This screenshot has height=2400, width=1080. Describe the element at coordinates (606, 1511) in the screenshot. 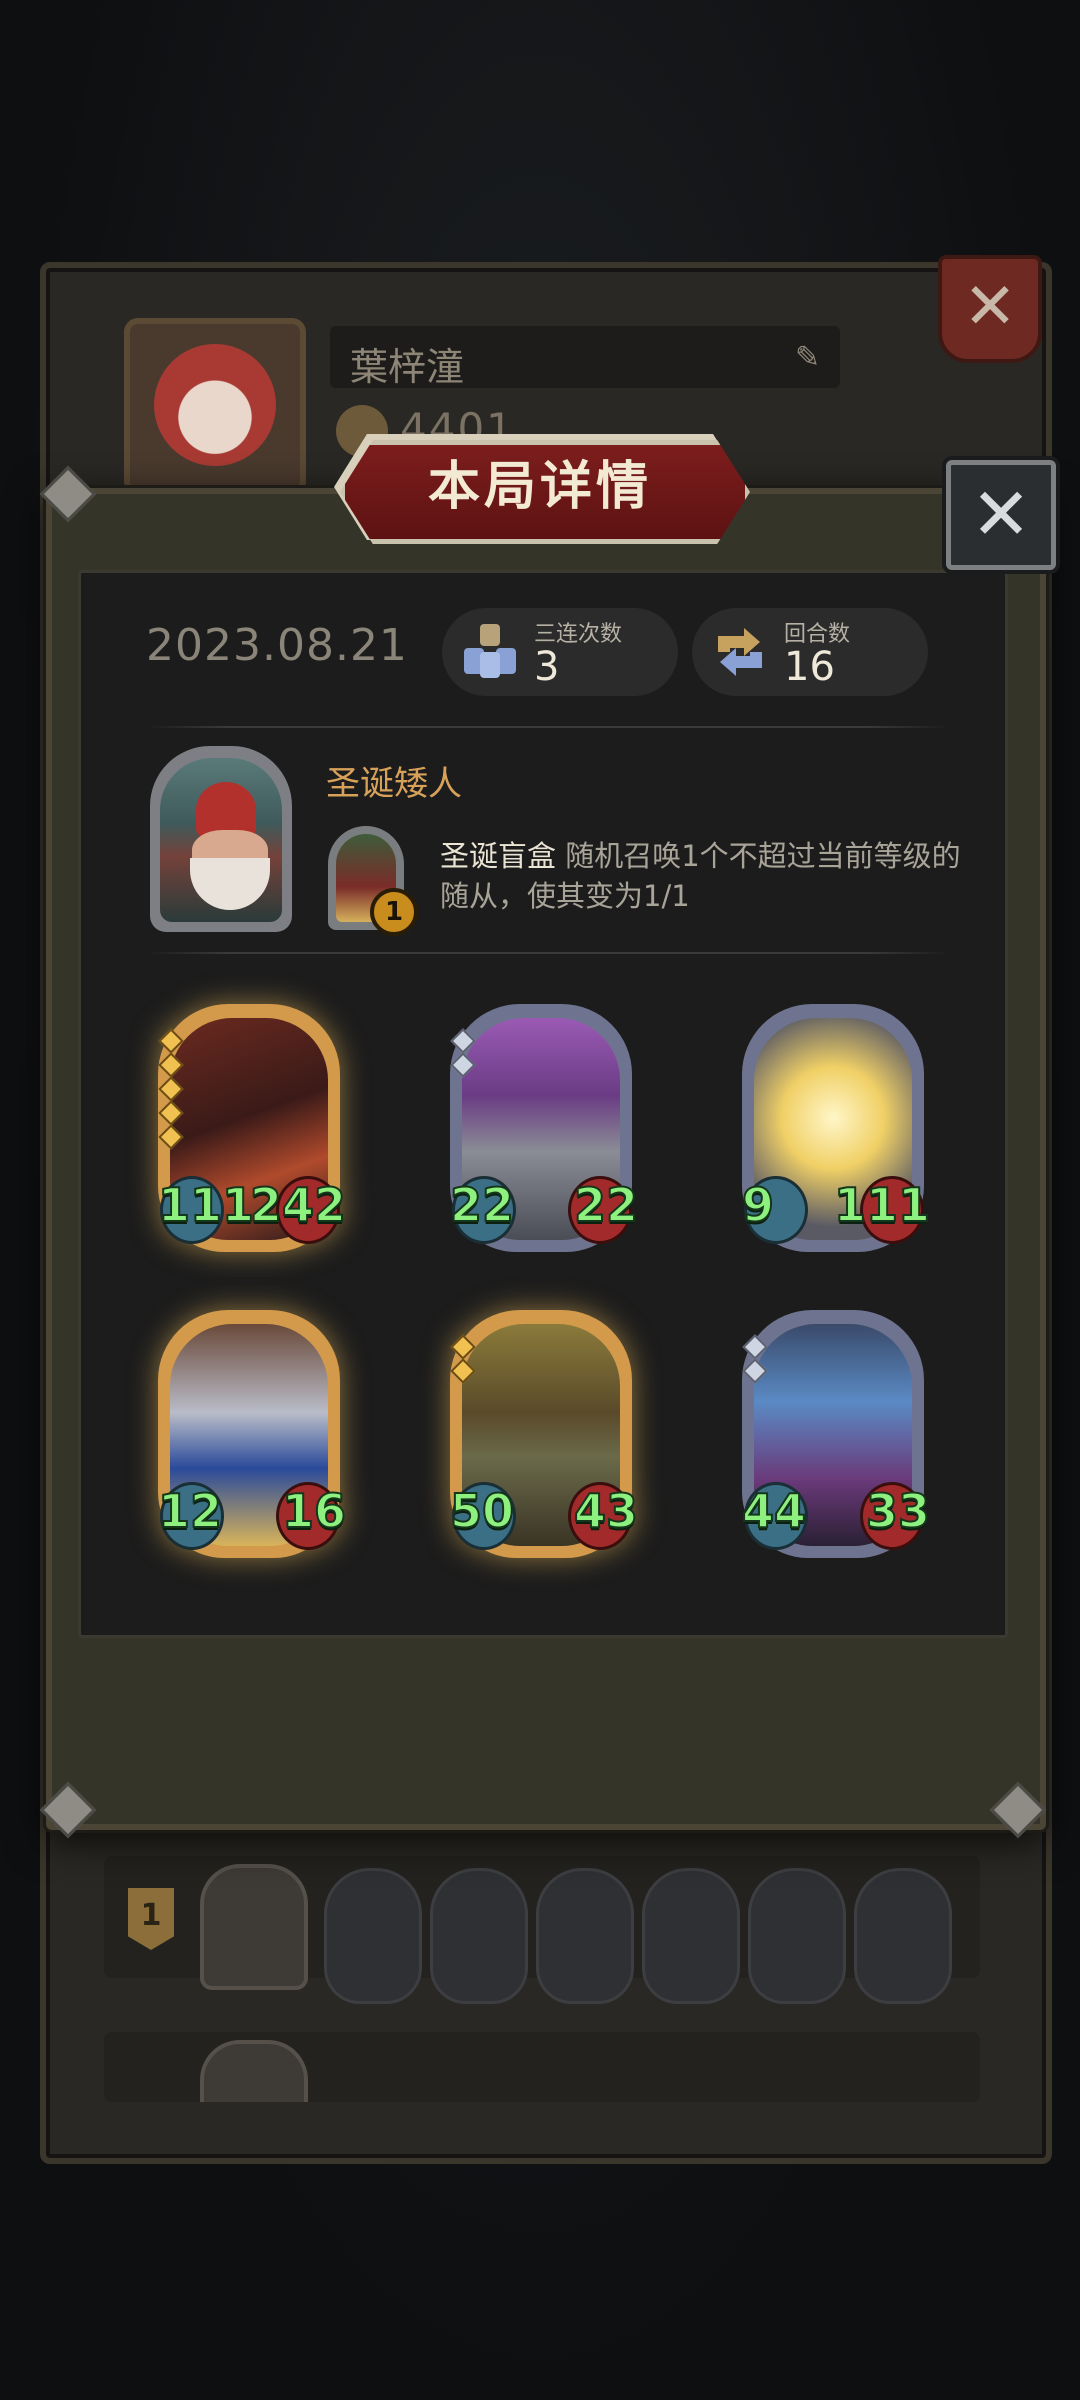

I see `minion-health: 43` at that location.